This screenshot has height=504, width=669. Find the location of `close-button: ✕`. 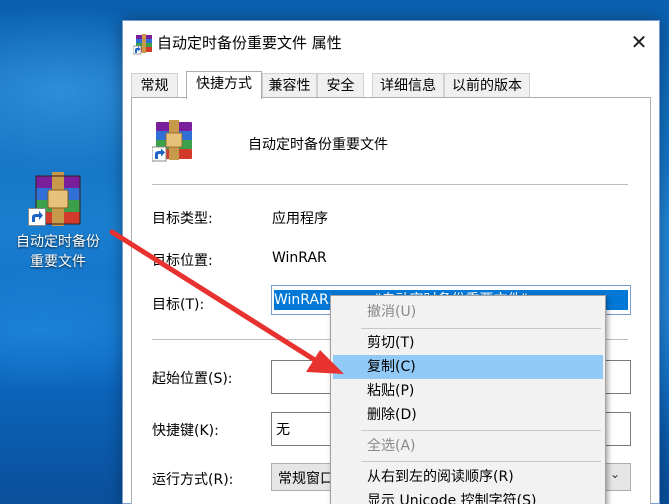

close-button: ✕ is located at coordinates (639, 42).